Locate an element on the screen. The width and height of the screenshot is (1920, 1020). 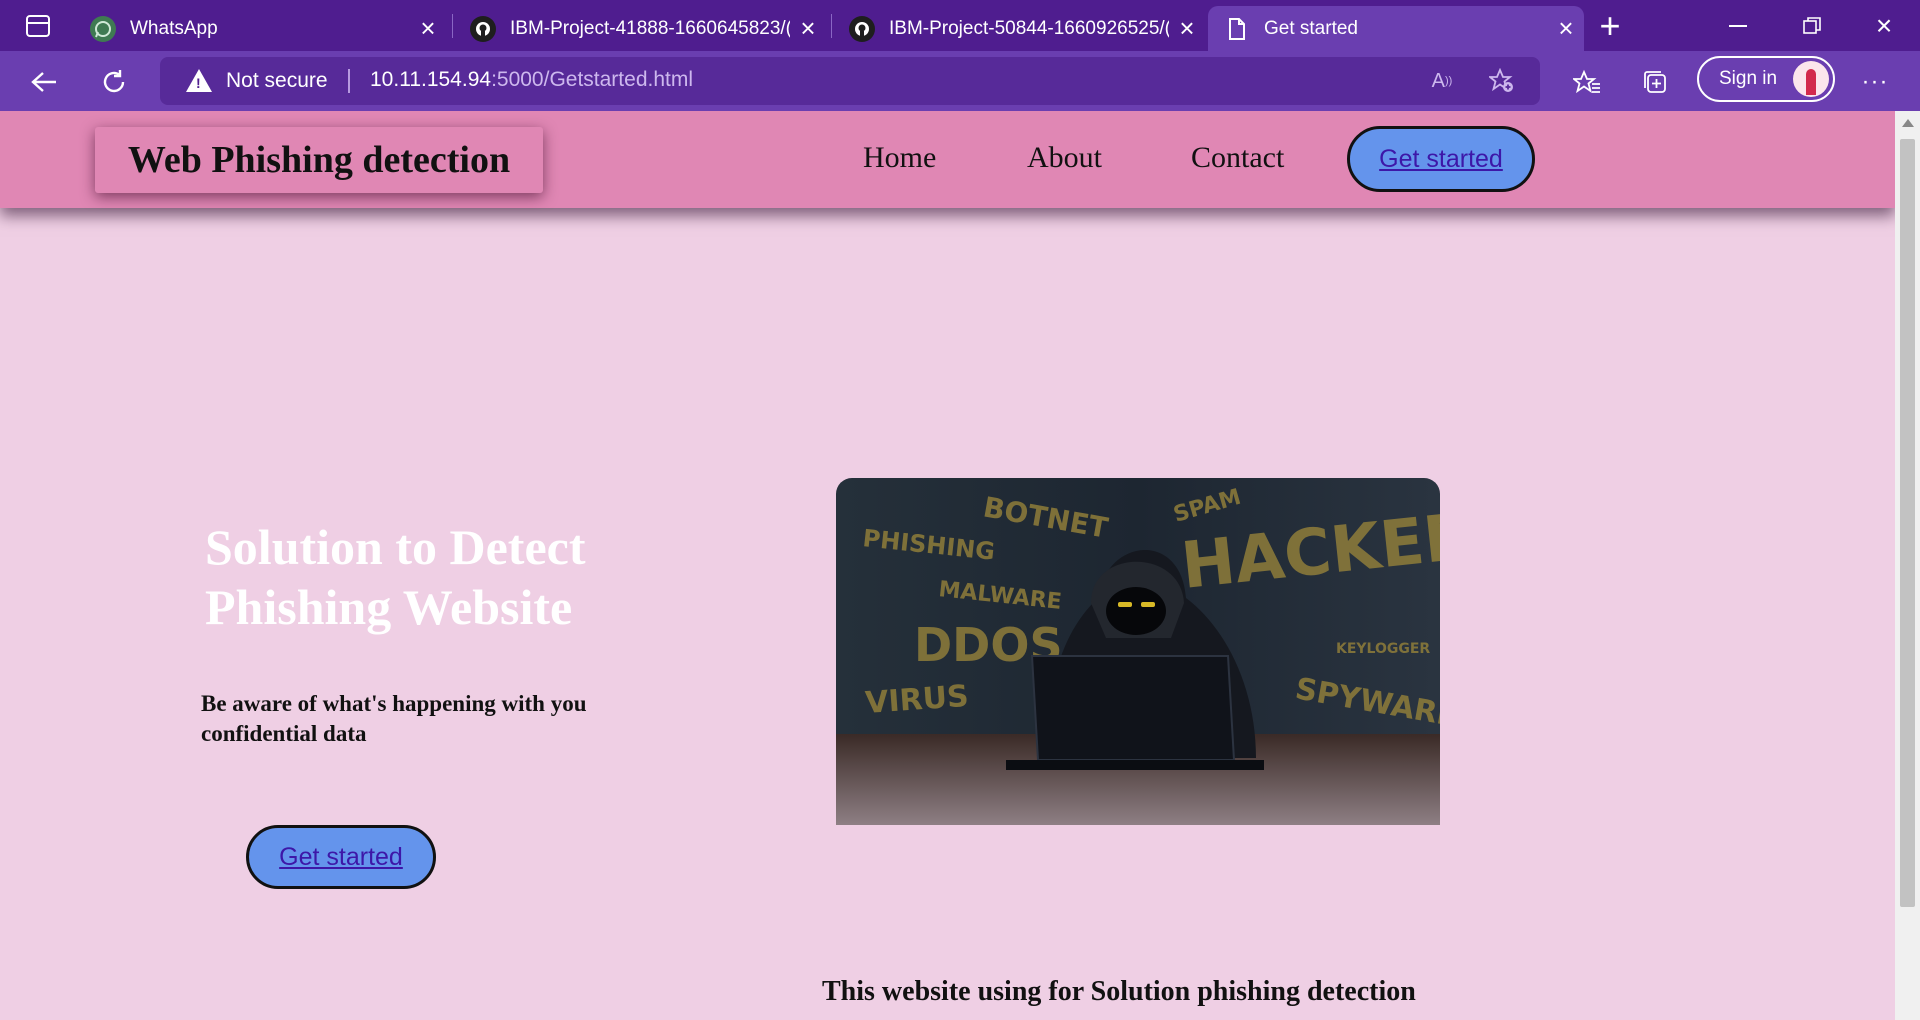
read-aloud-icon: A)) is located at coordinates (1442, 81).